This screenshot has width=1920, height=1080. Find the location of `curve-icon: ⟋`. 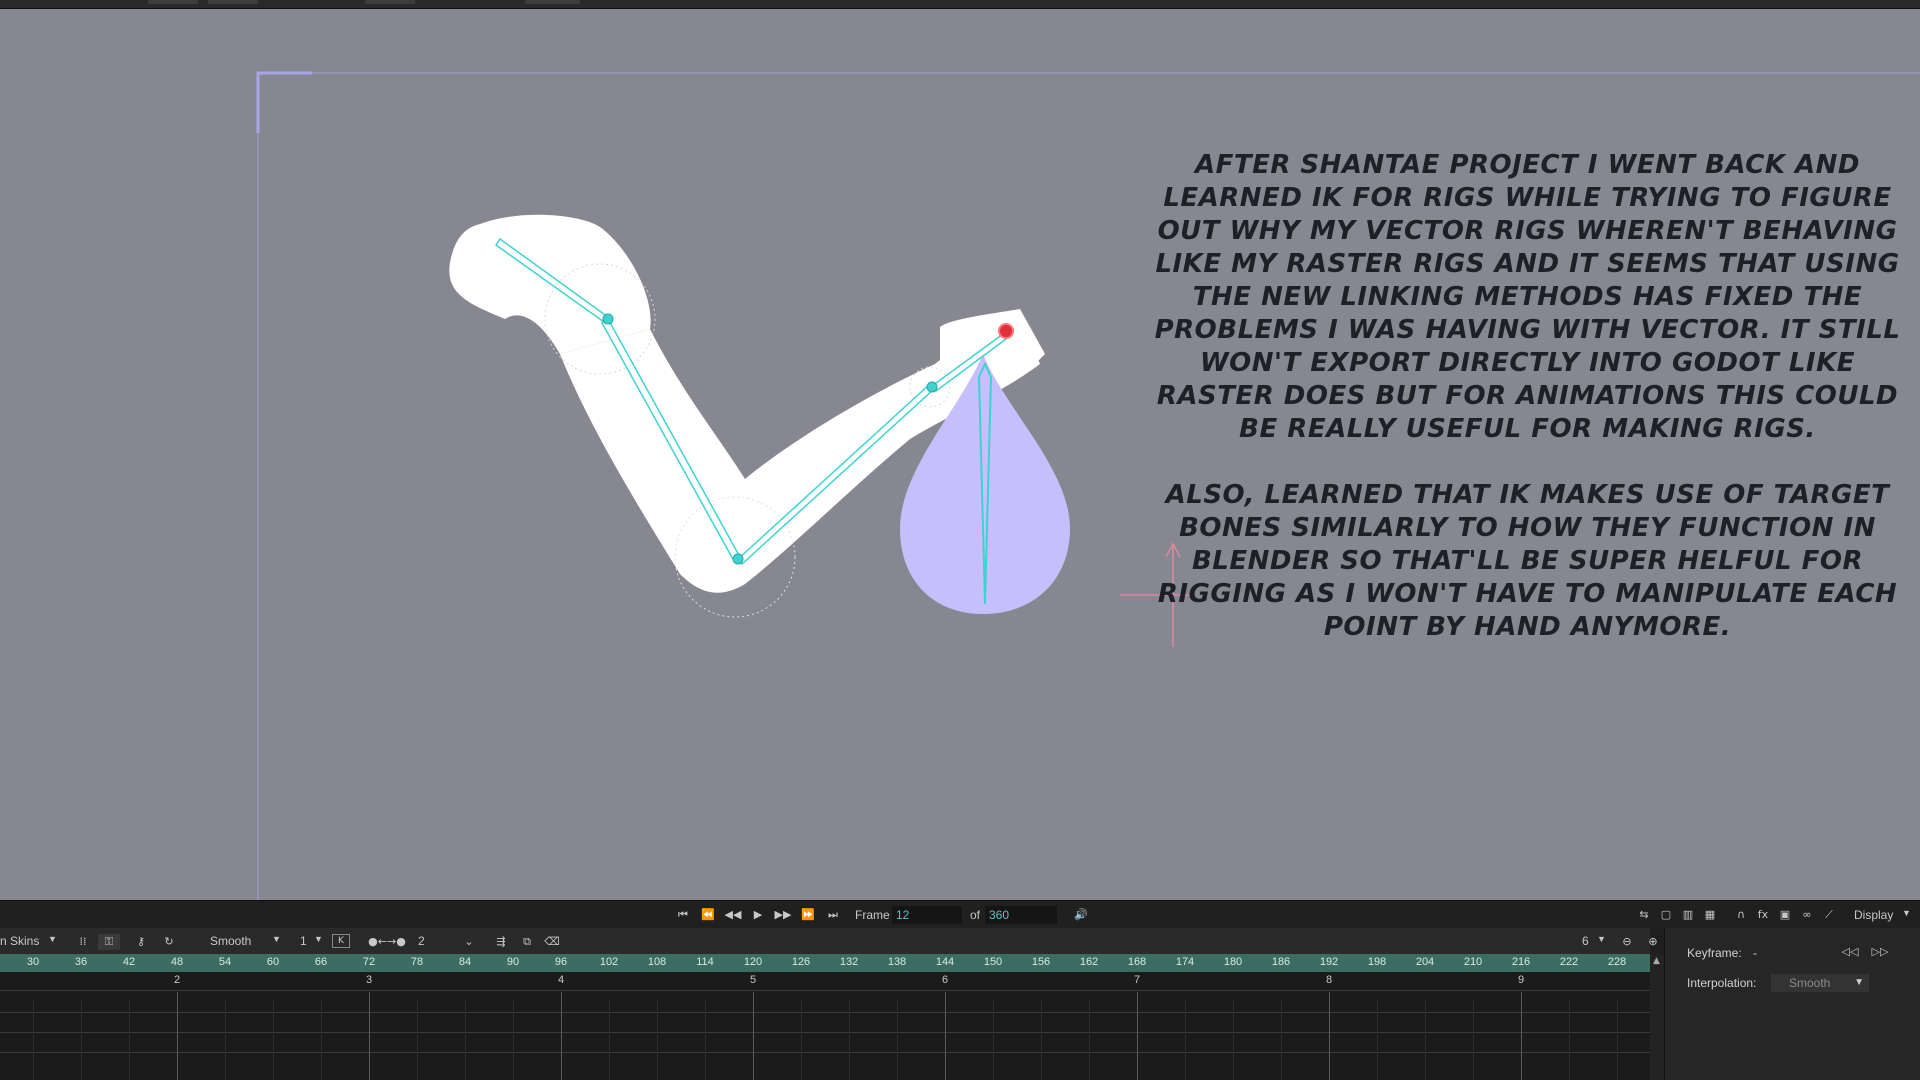

curve-icon: ⟋ is located at coordinates (1829, 915).